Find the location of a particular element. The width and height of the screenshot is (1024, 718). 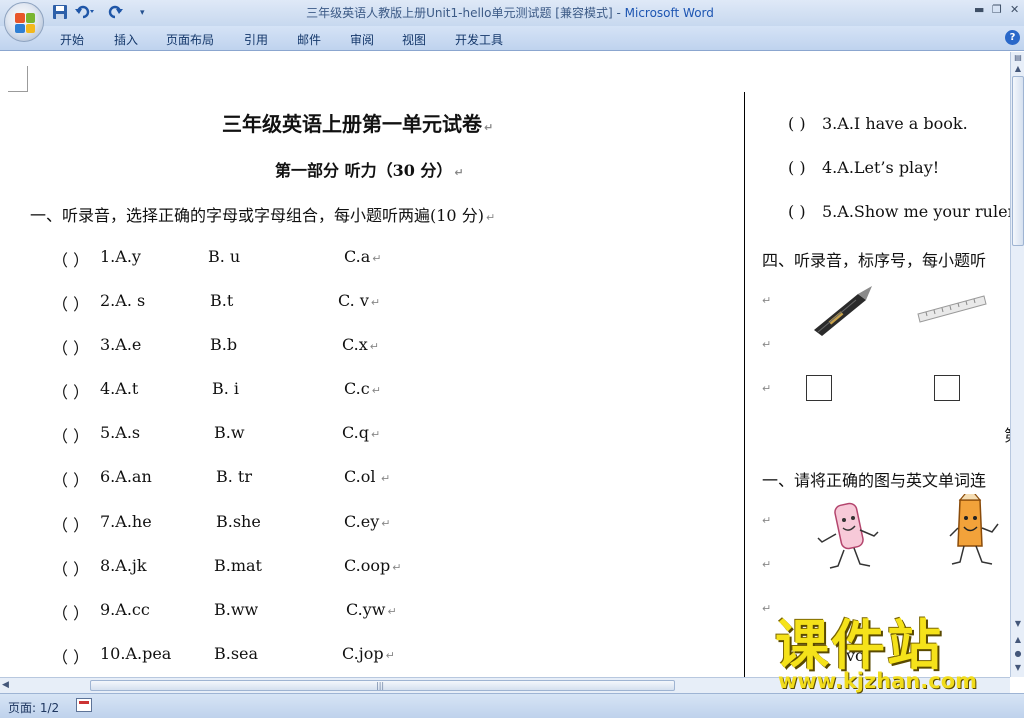

option-a: 10.A.pea is located at coordinates (136, 653).